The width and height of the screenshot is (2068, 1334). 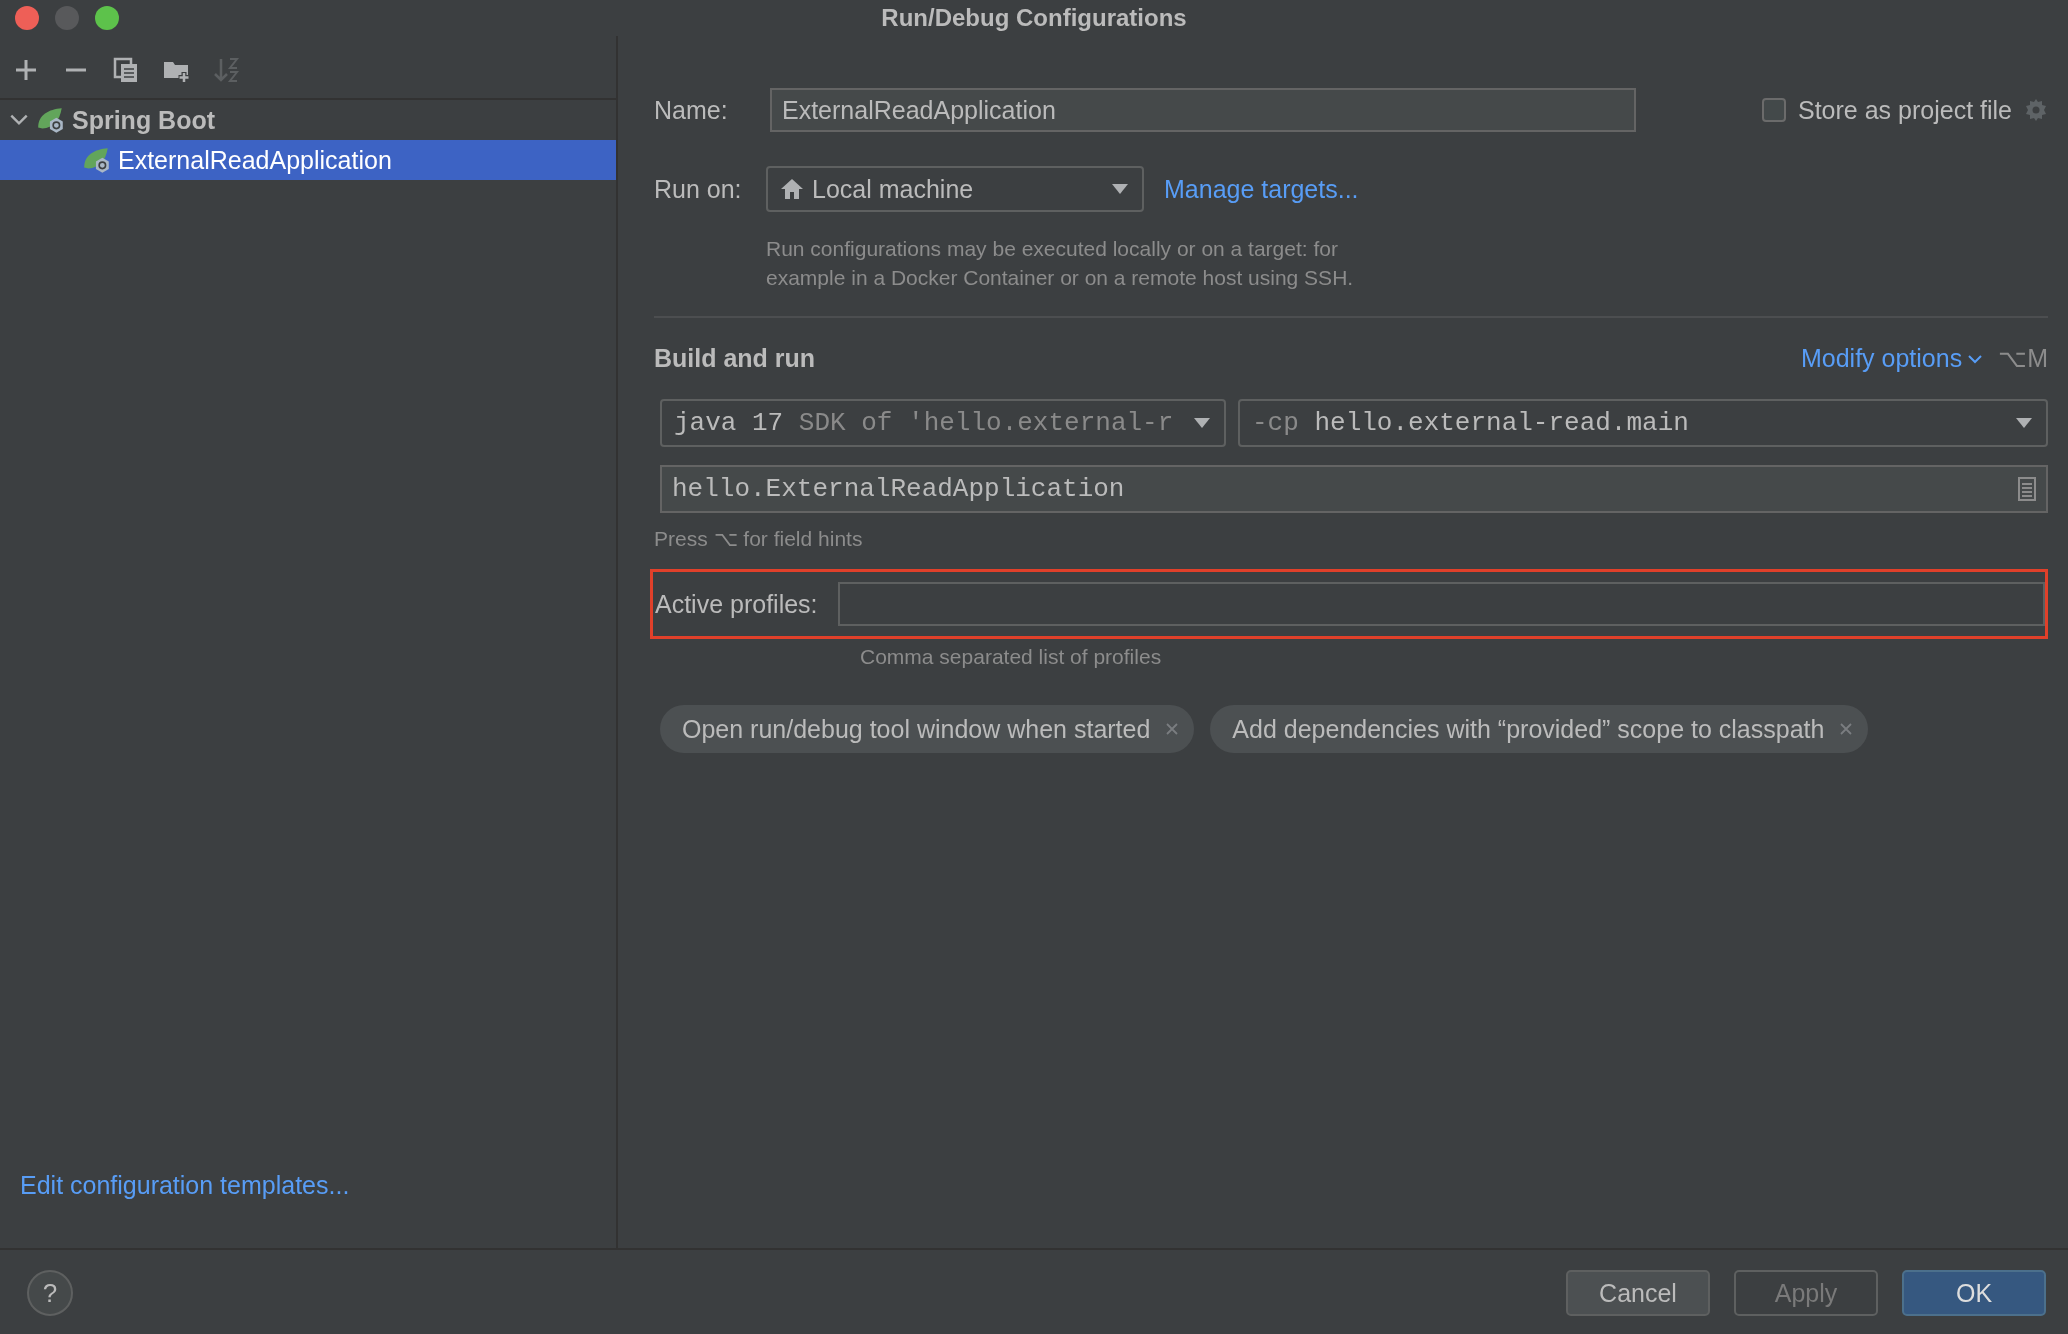 What do you see at coordinates (736, 604) in the screenshot?
I see `active-profiles-label: Active profiles:` at bounding box center [736, 604].